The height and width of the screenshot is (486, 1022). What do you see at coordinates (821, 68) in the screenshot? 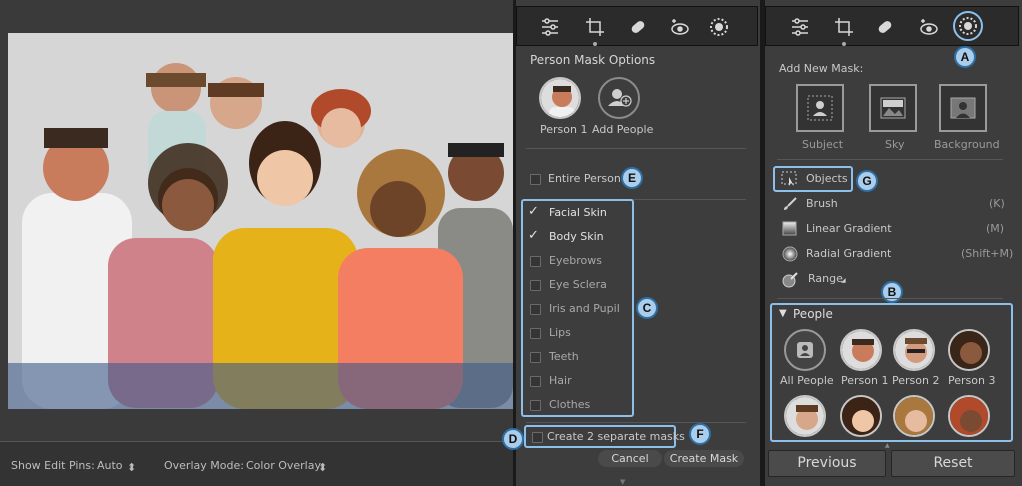
I see `add-new-mask-label: Add New Mask:` at bounding box center [821, 68].